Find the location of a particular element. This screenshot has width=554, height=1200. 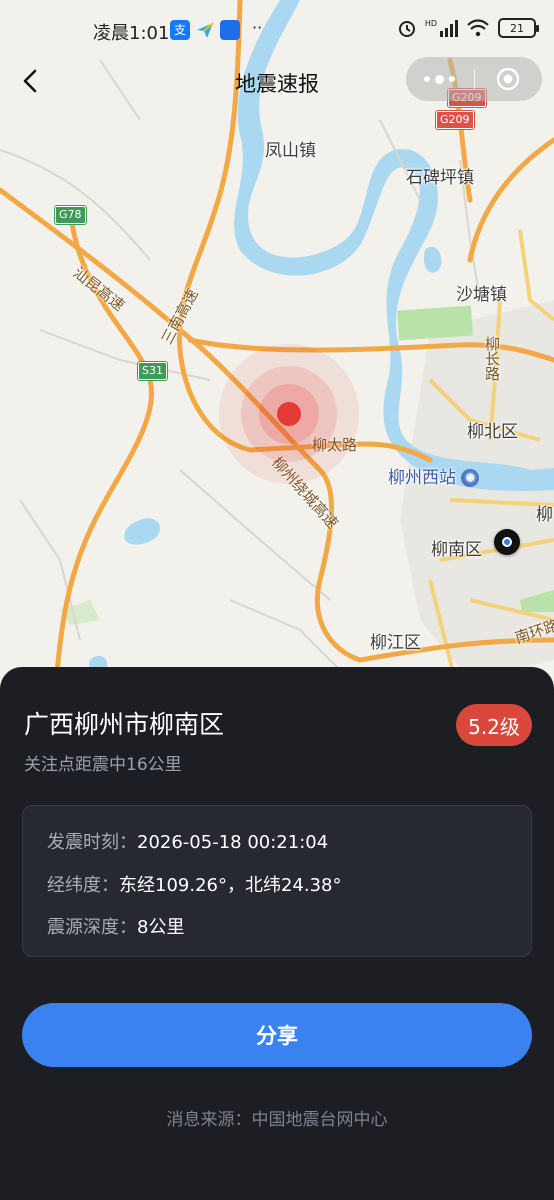

share-button: 分享 is located at coordinates (277, 1035).